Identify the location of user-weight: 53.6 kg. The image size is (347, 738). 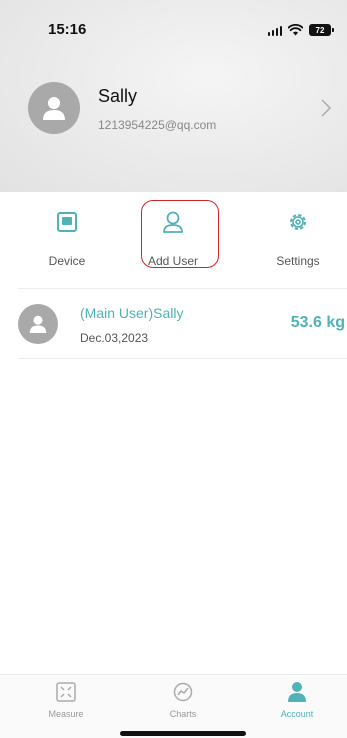
(317, 322).